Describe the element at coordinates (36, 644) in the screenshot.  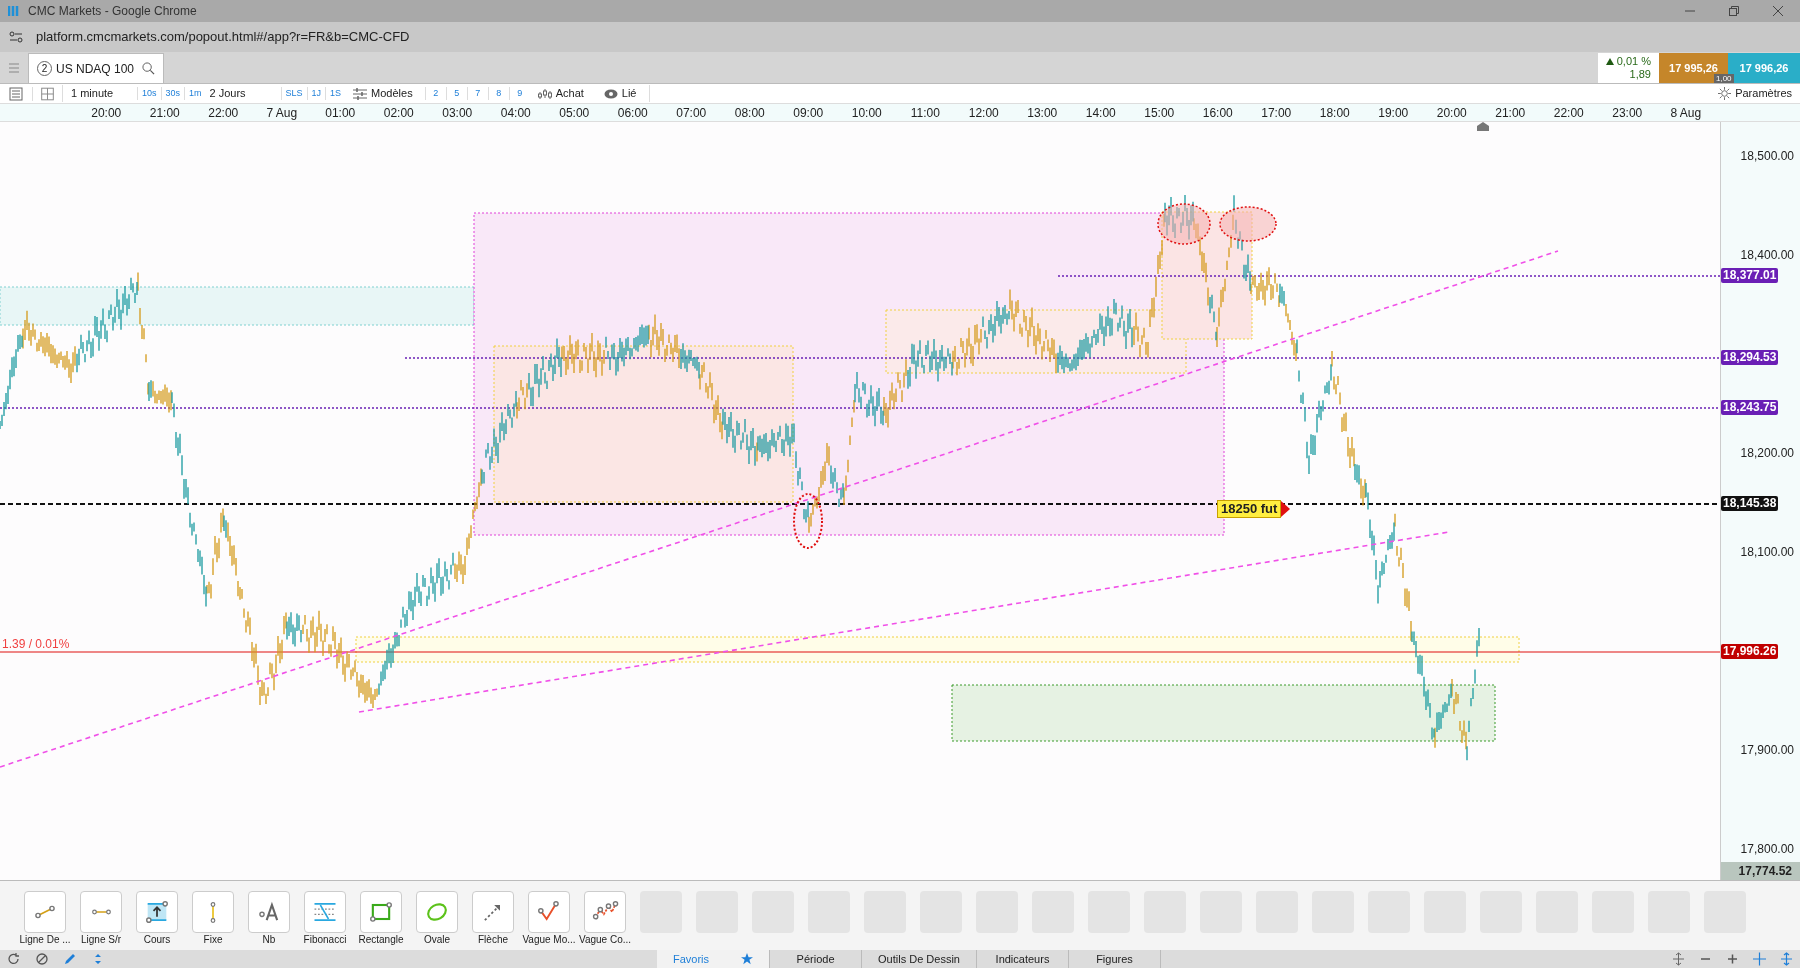
I see `price-change-label: 1.39 / 0.01%` at that location.